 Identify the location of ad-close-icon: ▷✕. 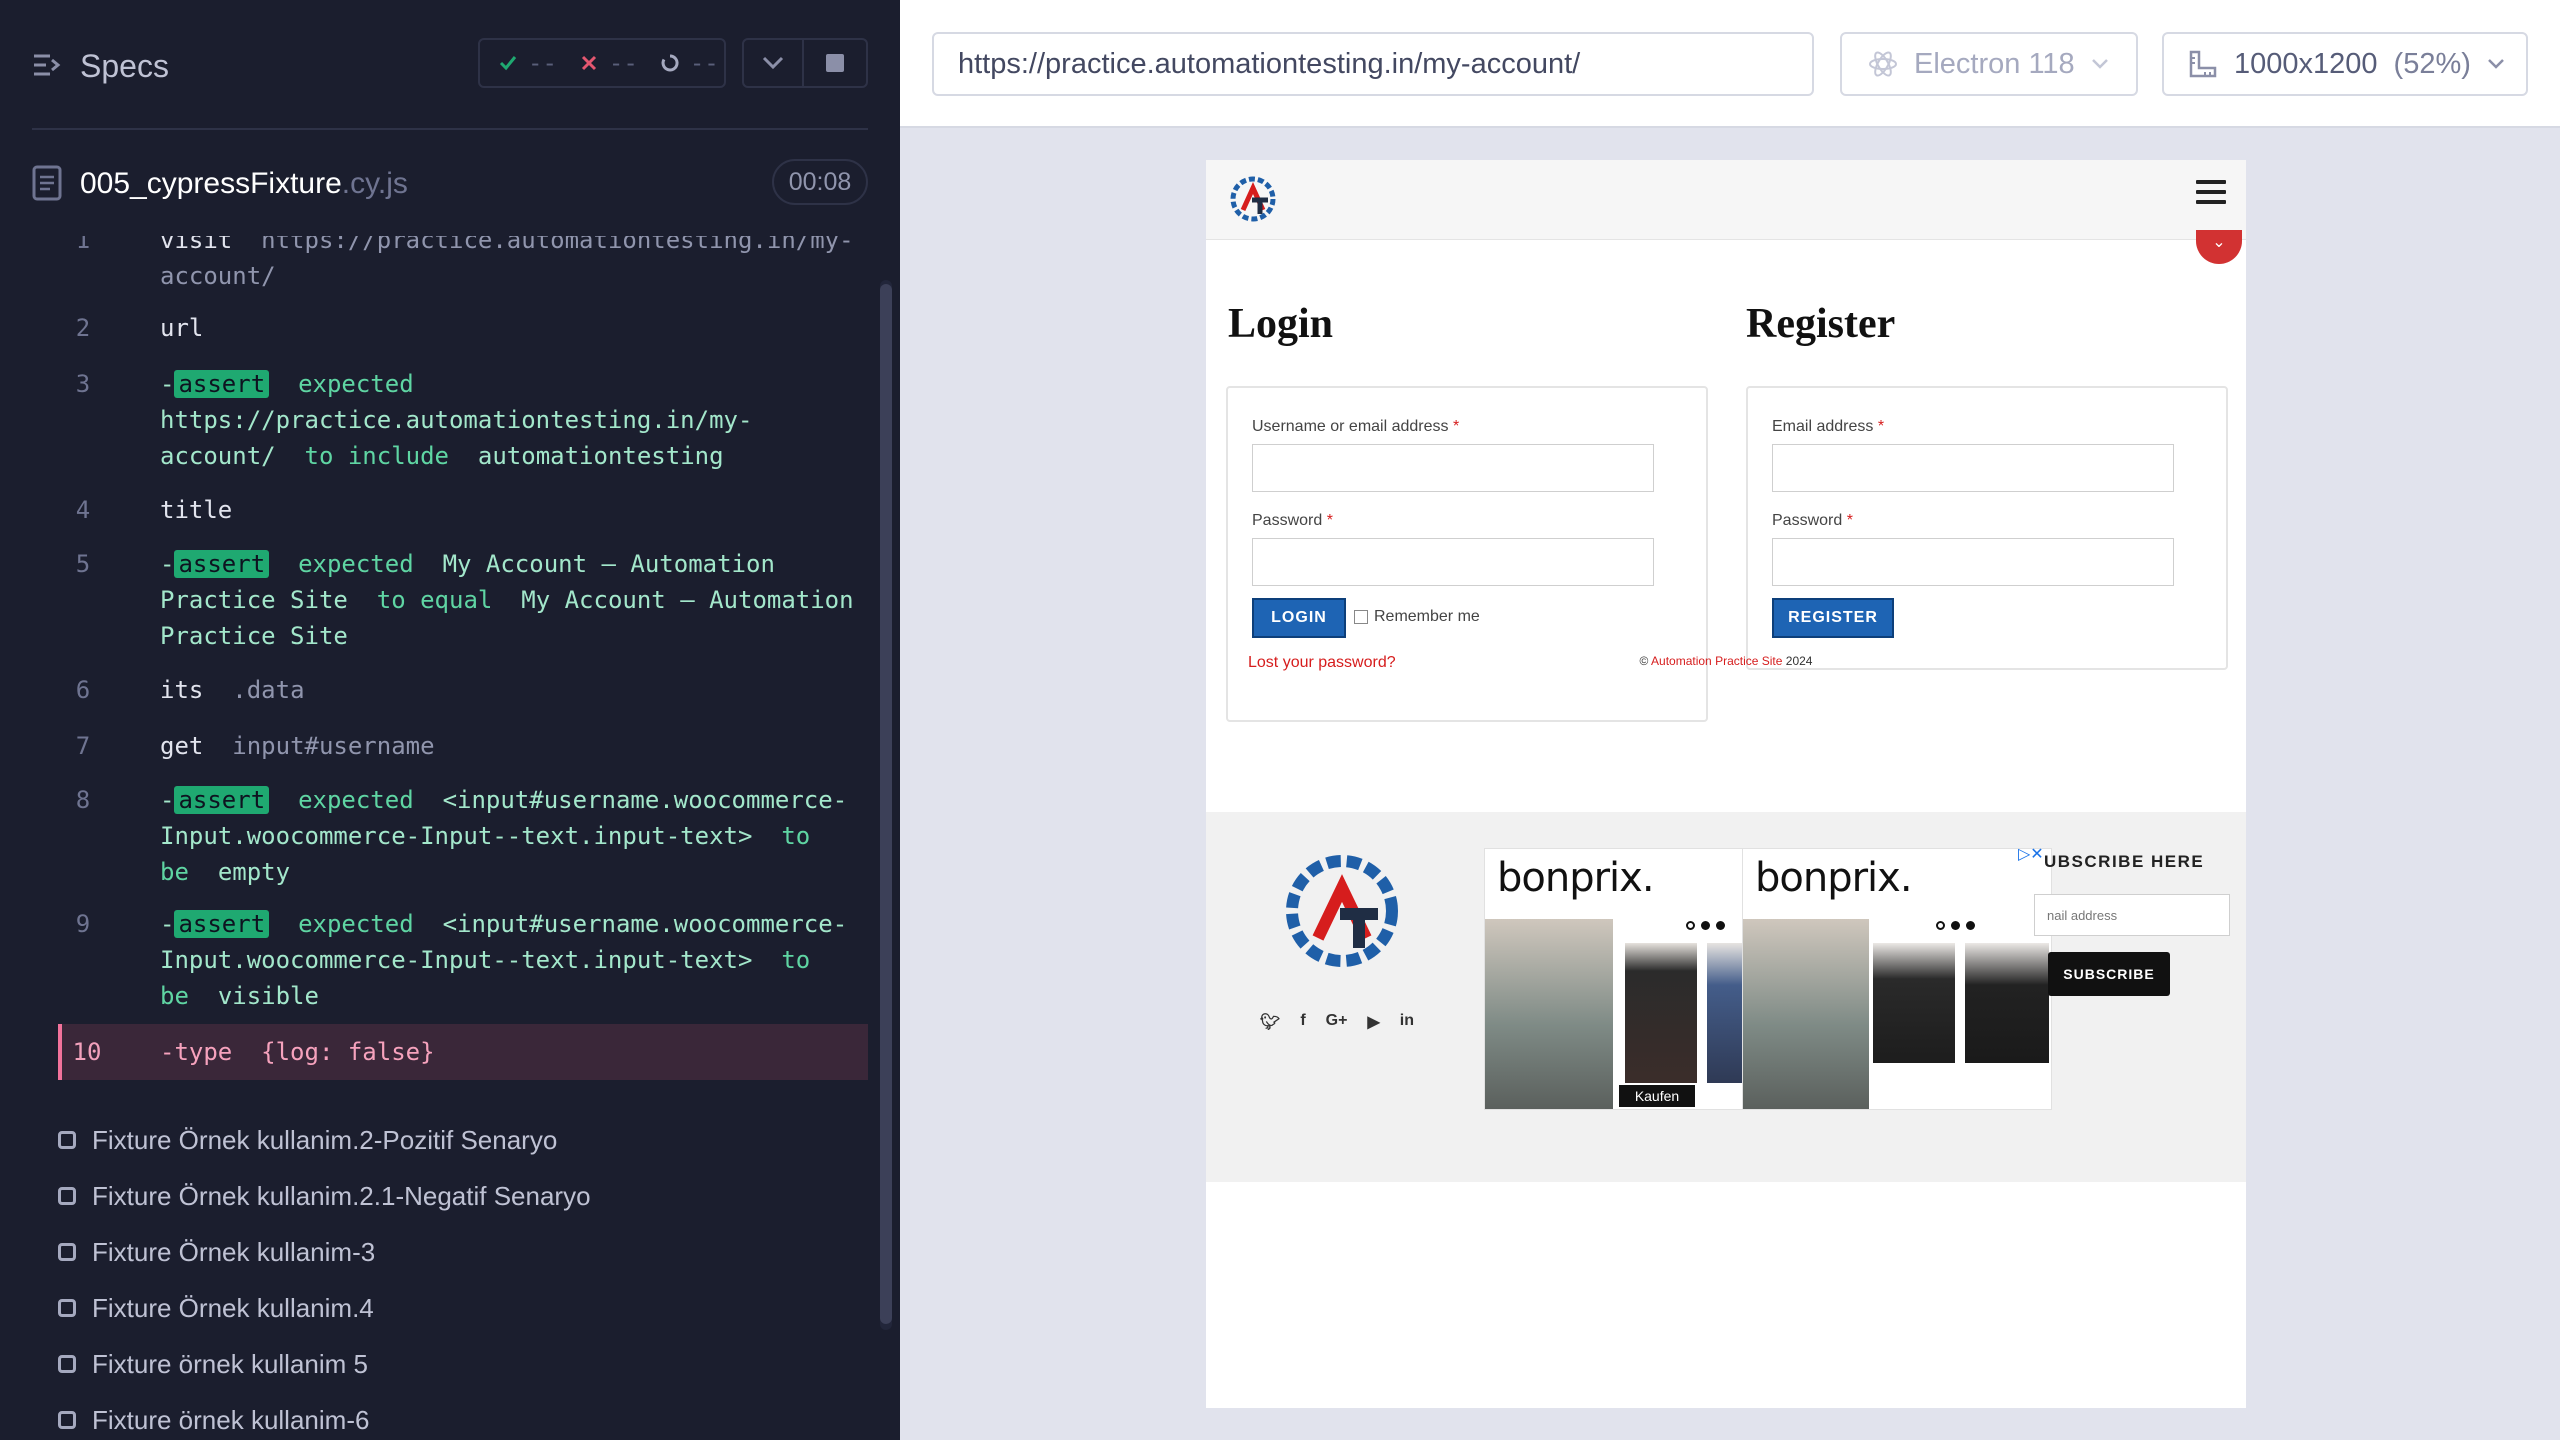
(2031, 854).